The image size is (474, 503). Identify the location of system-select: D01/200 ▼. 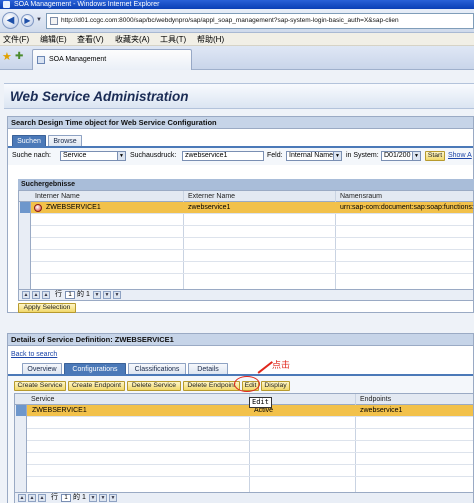
(401, 156).